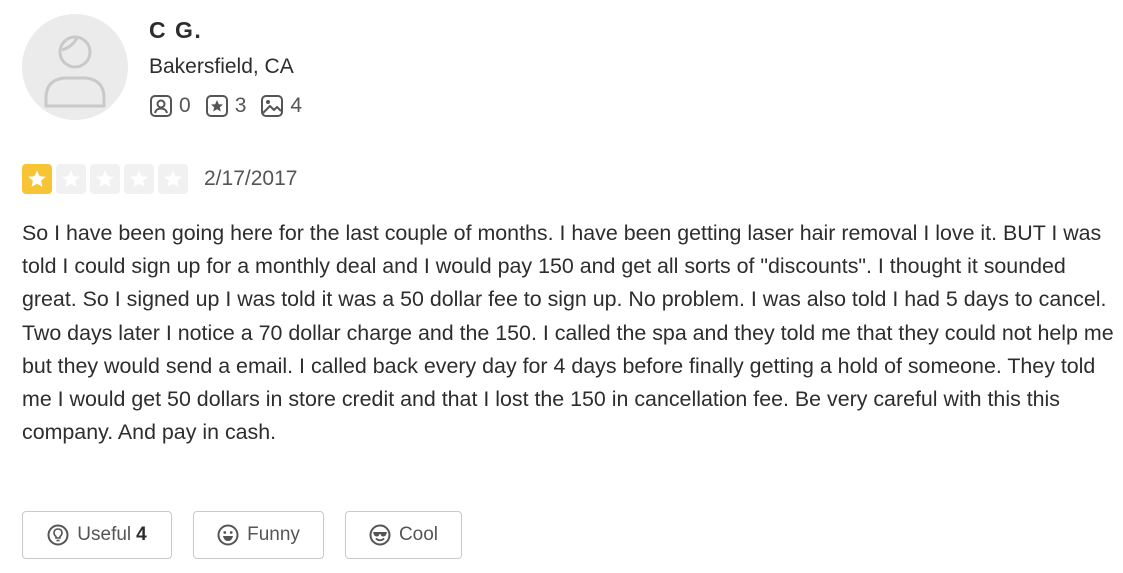 This screenshot has height=573, width=1123. What do you see at coordinates (380, 535) in the screenshot?
I see `sunglasses-face-icon` at bounding box center [380, 535].